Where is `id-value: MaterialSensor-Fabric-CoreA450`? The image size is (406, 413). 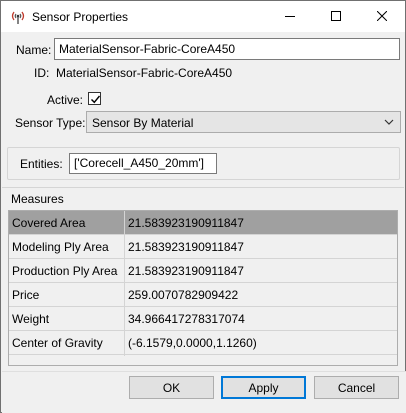 id-value: MaterialSensor-Fabric-CoreA450 is located at coordinates (144, 73).